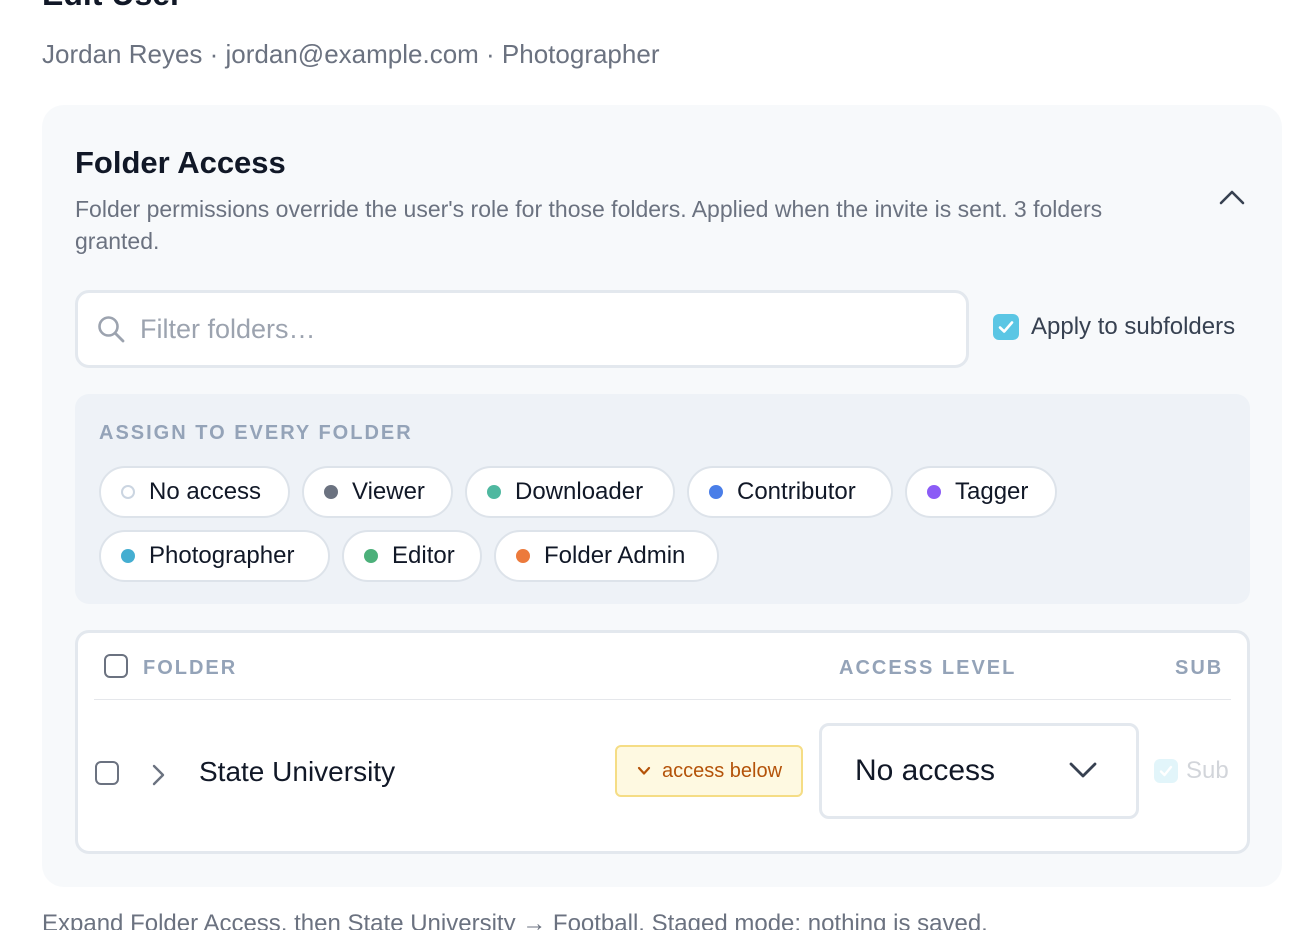  What do you see at coordinates (256, 433) in the screenshot?
I see `assign-section-title: ASSIGN TO EVERY FOLDER` at bounding box center [256, 433].